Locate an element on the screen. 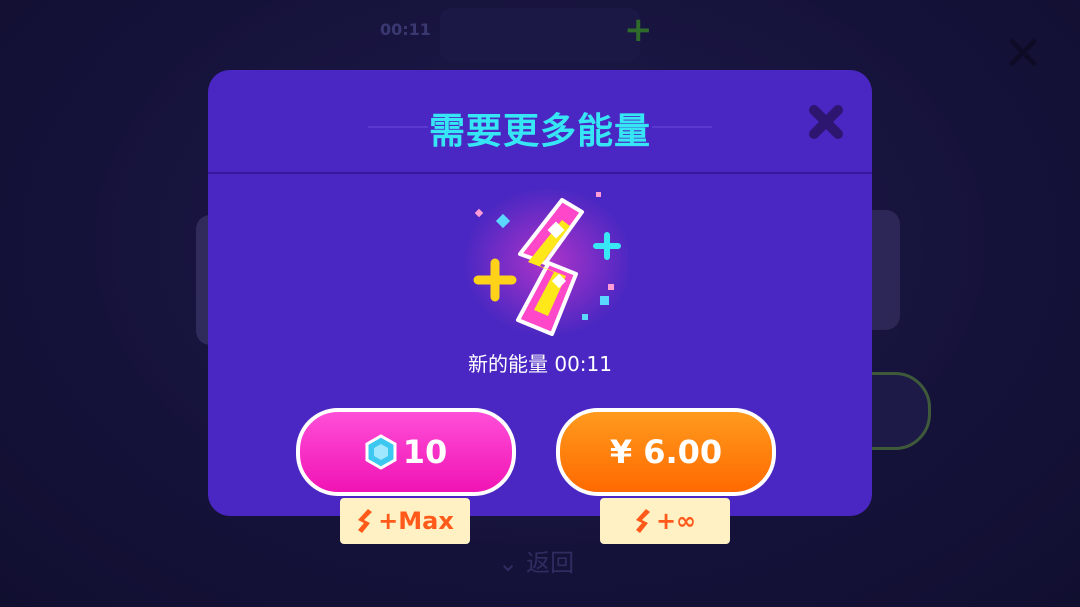 The width and height of the screenshot is (1080, 607). price-label: ¥ 6.00 is located at coordinates (666, 452).